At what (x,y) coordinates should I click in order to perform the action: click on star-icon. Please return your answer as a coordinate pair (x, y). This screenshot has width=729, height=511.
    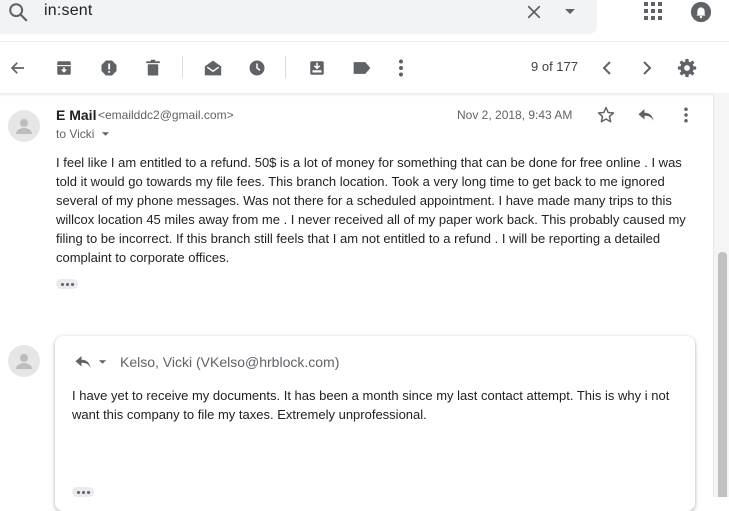
    Looking at the image, I should click on (606, 115).